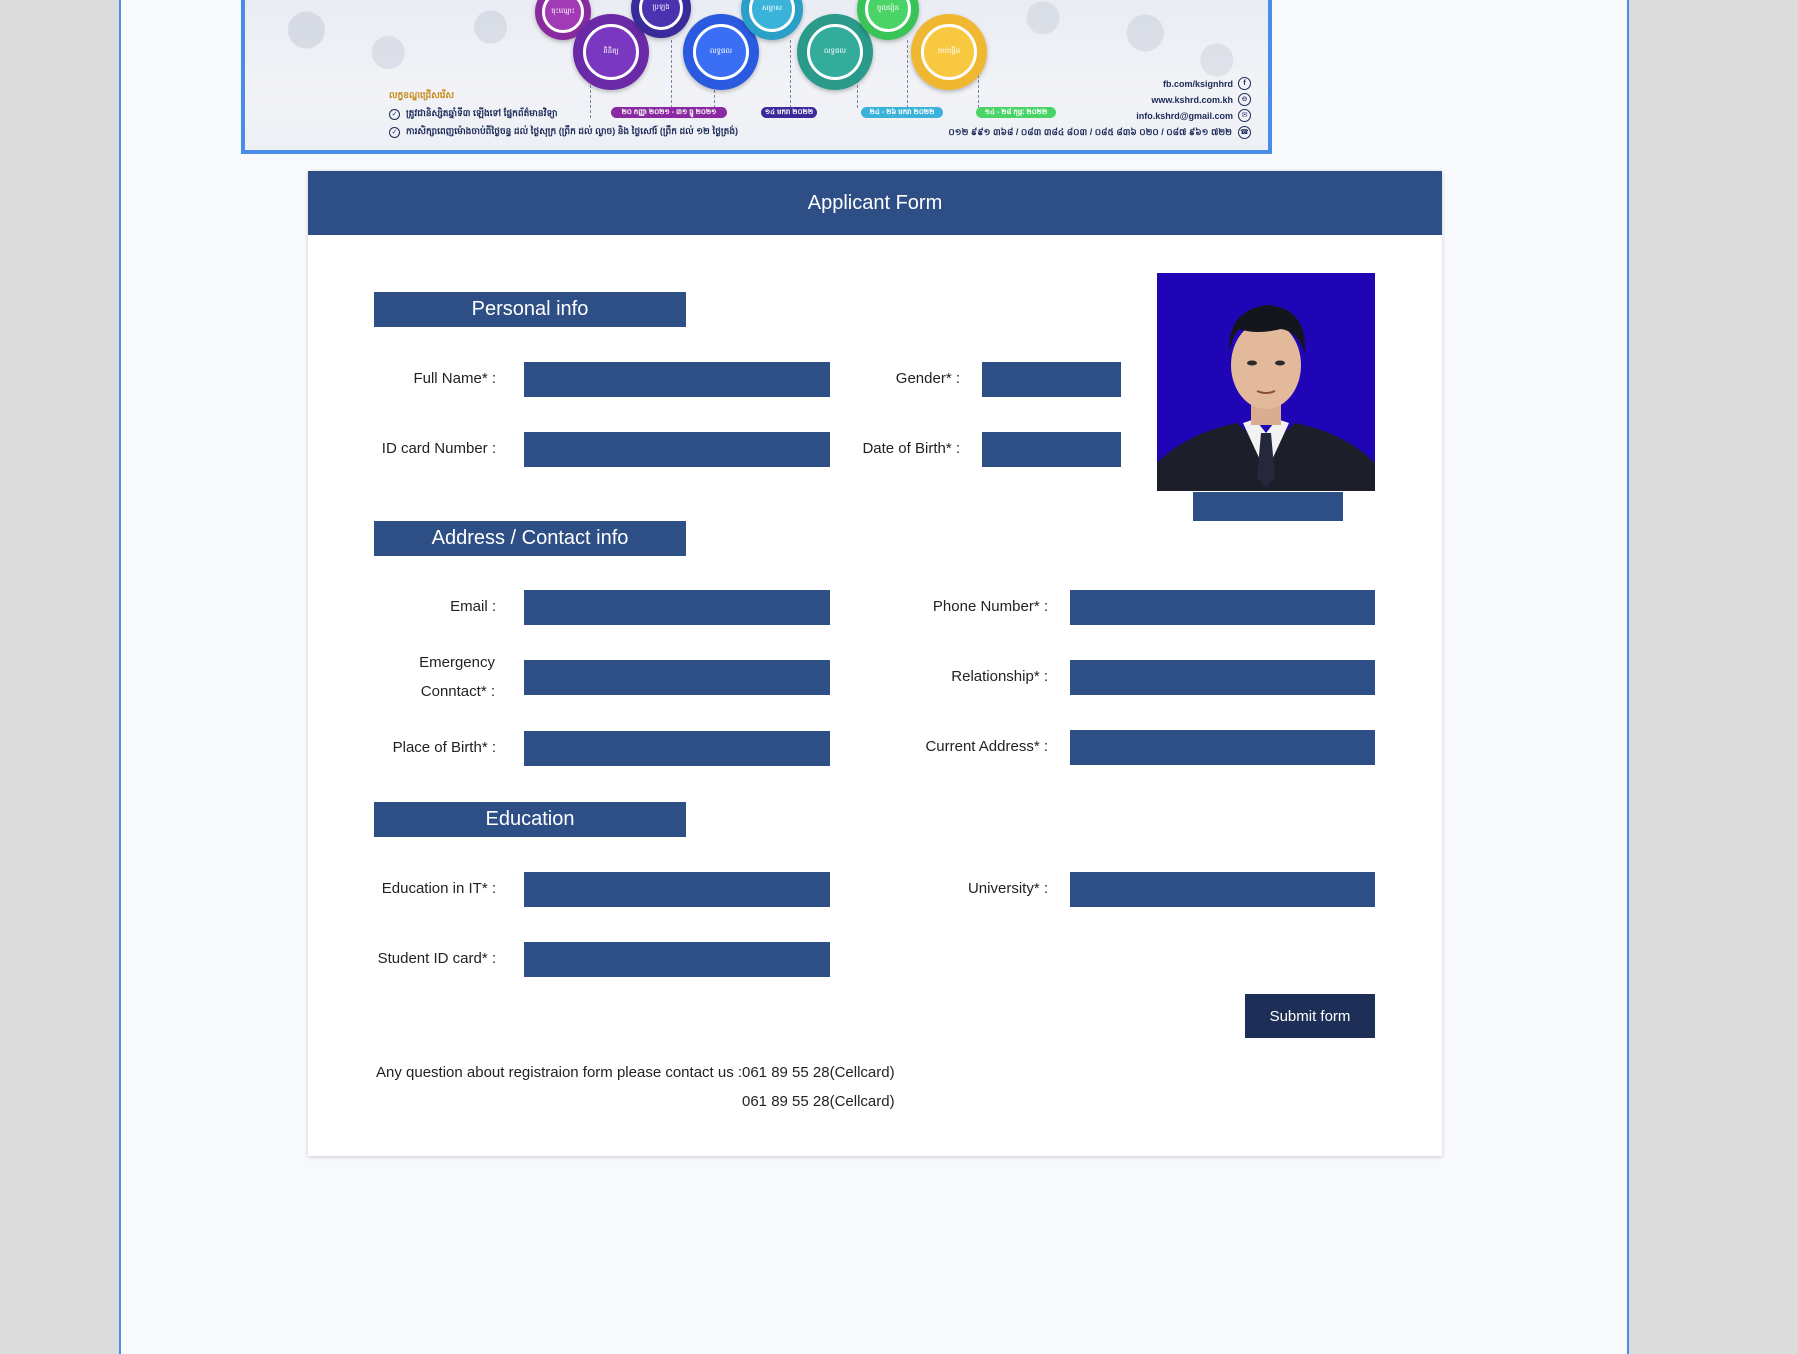  What do you see at coordinates (875, 203) in the screenshot?
I see `form-title: Applicant Form` at bounding box center [875, 203].